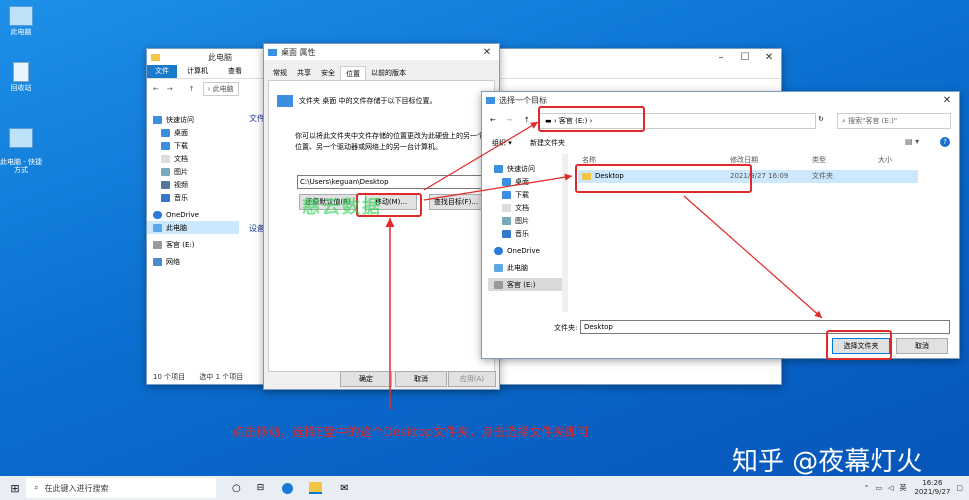 The width and height of the screenshot is (969, 500). Describe the element at coordinates (344, 488) in the screenshot. I see `mail-icon: ✉` at that location.